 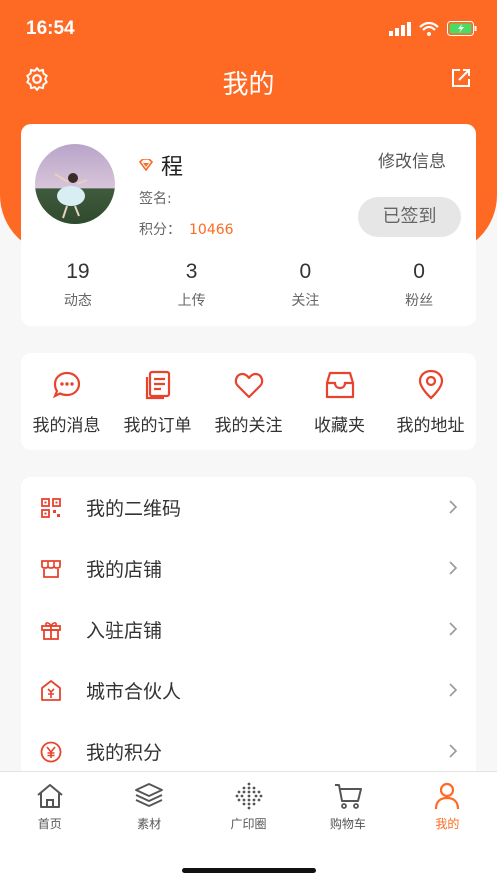 I want to click on menu-item-points: 我的积分, so click(x=248, y=749).